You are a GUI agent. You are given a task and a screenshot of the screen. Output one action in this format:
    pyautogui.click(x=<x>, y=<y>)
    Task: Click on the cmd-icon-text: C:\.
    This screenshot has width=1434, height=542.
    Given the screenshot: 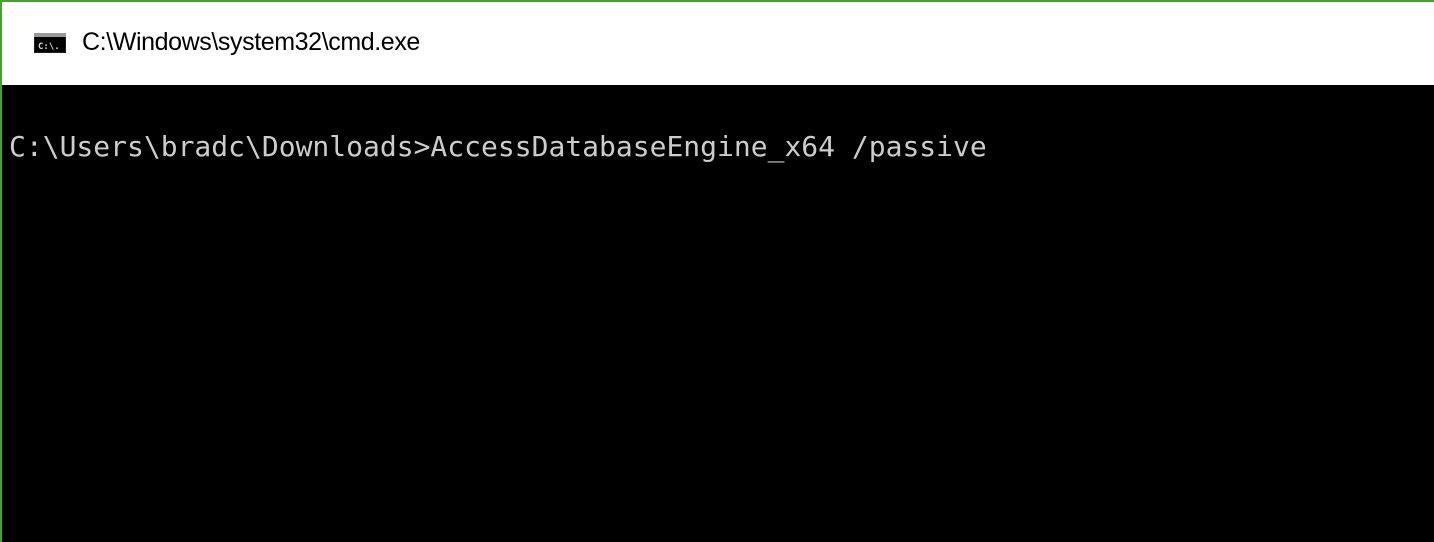 What is the action you would take?
    pyautogui.click(x=49, y=47)
    